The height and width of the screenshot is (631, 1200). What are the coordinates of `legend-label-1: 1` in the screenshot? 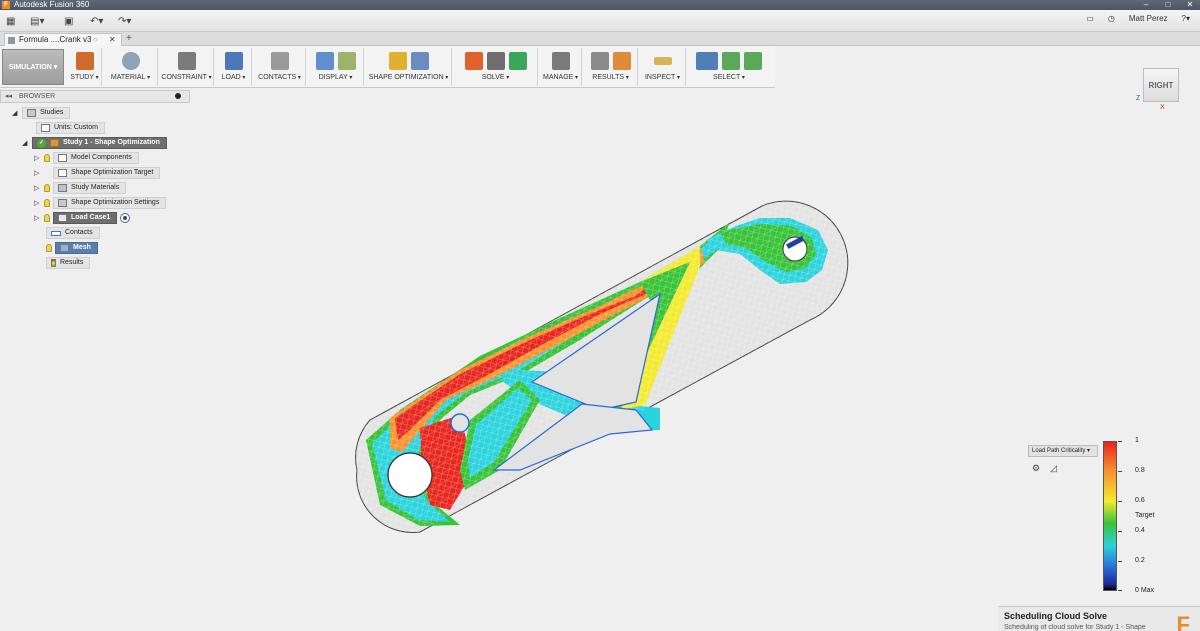 It's located at (1137, 440).